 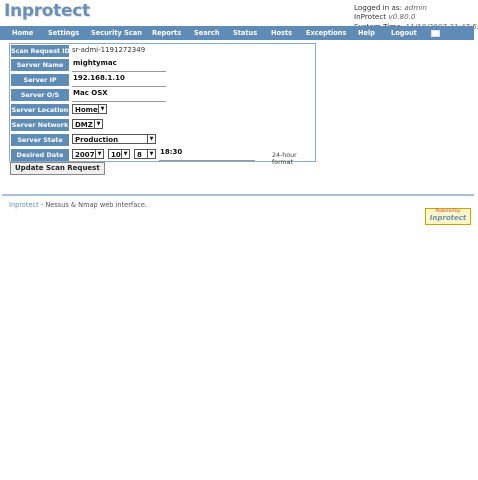 I want to click on row-server-state: Server State Production ▼, so click(x=162, y=140).